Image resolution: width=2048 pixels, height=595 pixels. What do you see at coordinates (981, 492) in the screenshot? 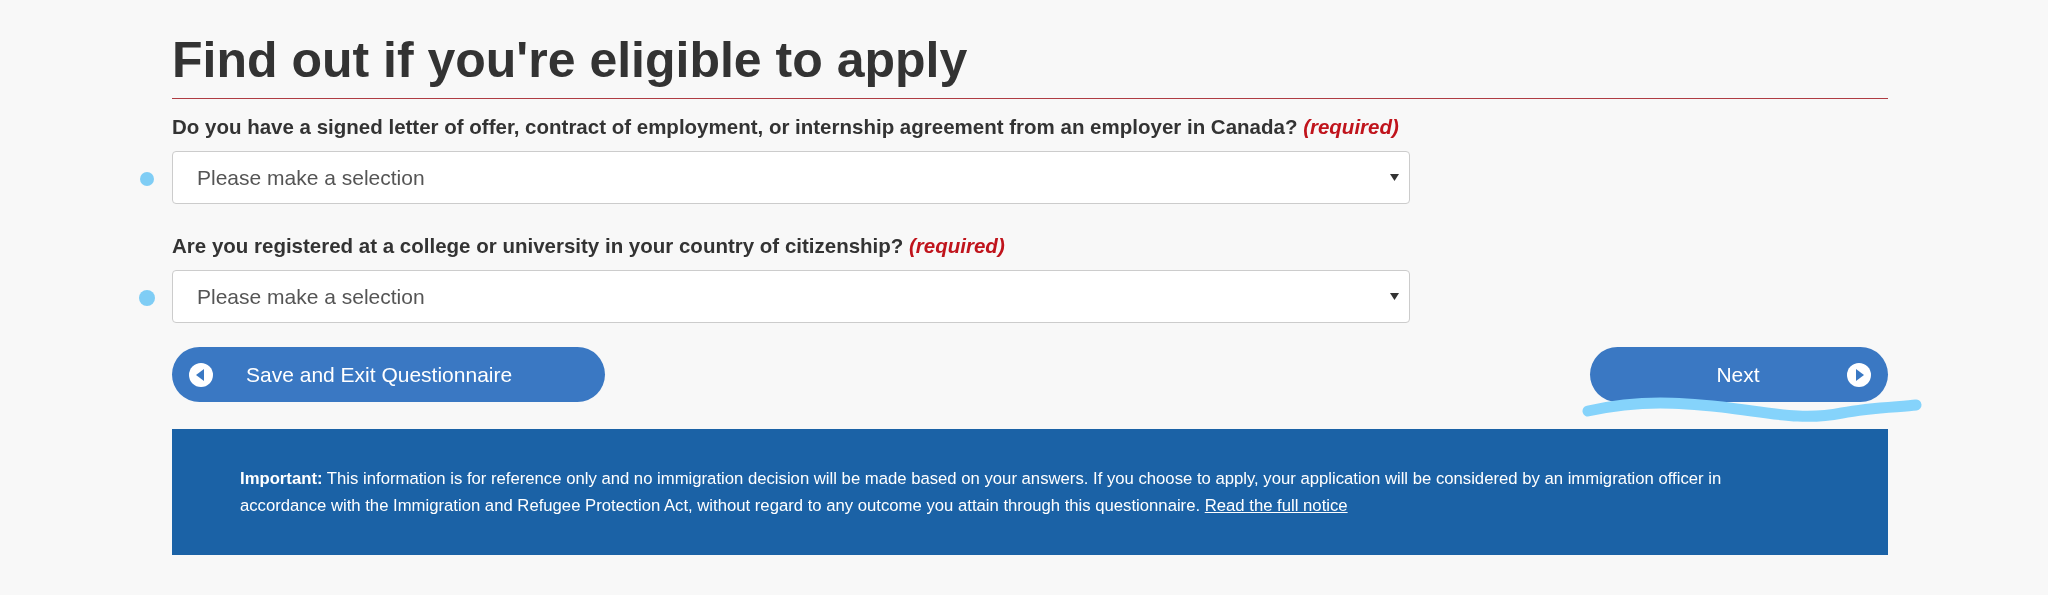
I see `notice-text: Important: This information is for reference only and no immigration decision will be made based on your answers. If you choose to apply, your application will be considered by an immigration officer in accordance with the Immigration and Refugee Protection Act, without regard to any outcome you attain through this questionnaire. Read the full notice` at bounding box center [981, 492].